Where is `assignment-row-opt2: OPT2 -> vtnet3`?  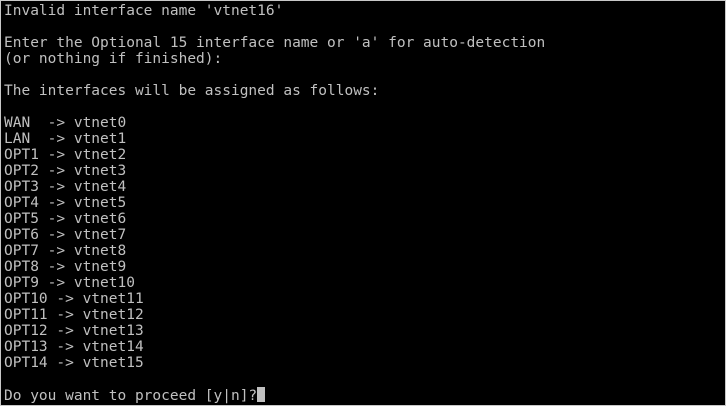
assignment-row-opt2: OPT2 -> vtnet3 is located at coordinates (65, 171).